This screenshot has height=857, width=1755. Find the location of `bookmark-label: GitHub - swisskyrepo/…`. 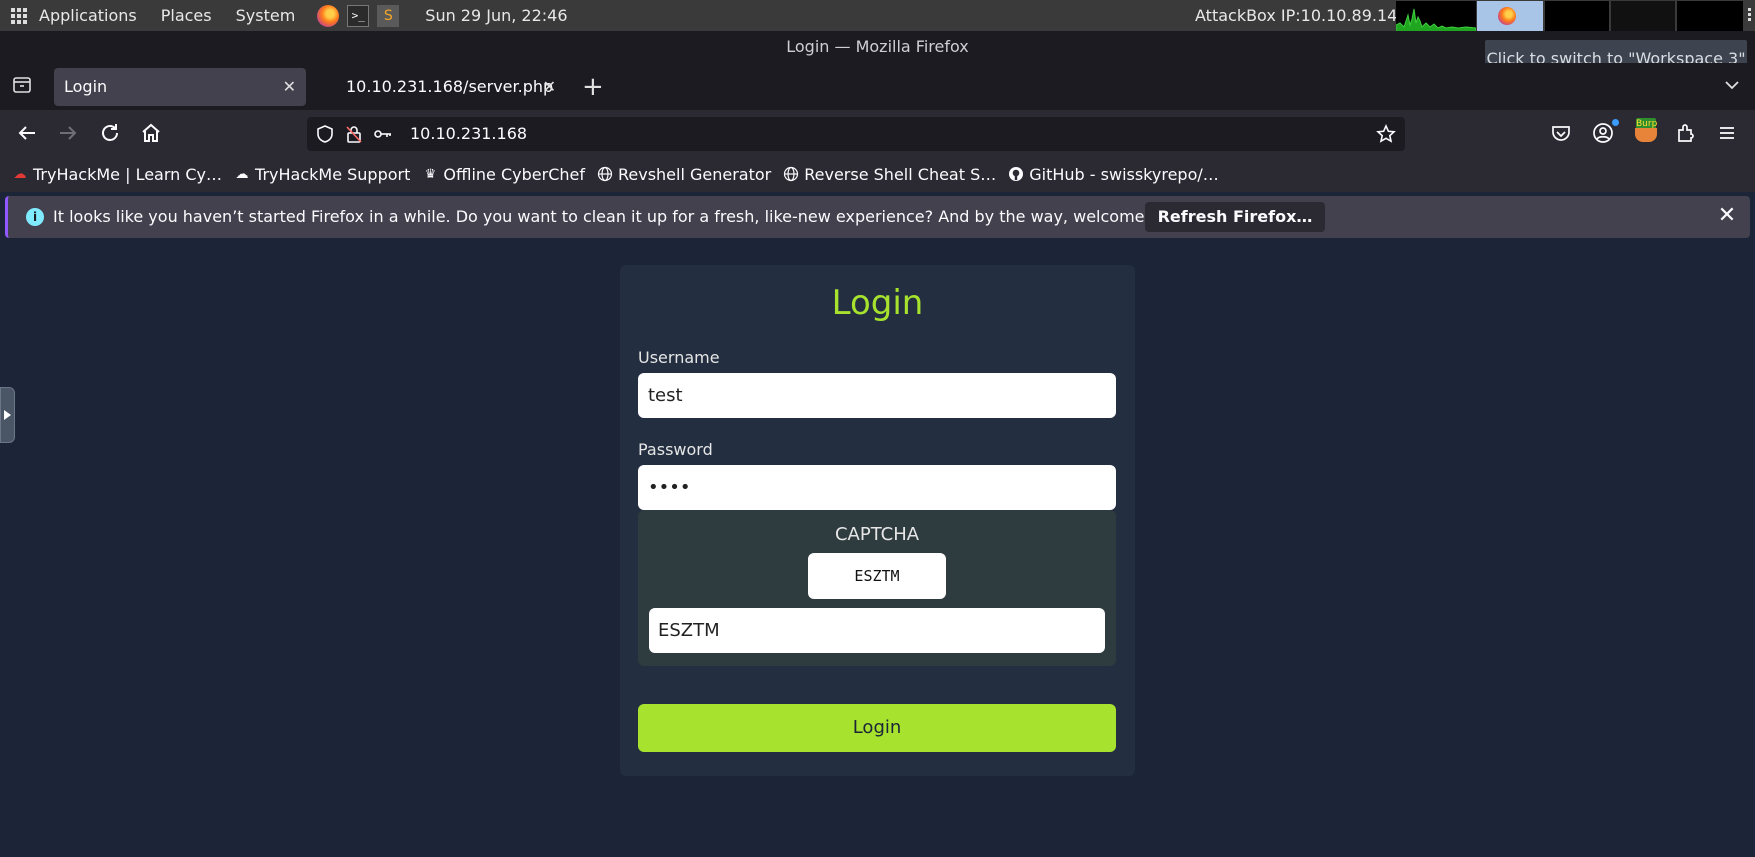

bookmark-label: GitHub - swisskyrepo/… is located at coordinates (1124, 174).